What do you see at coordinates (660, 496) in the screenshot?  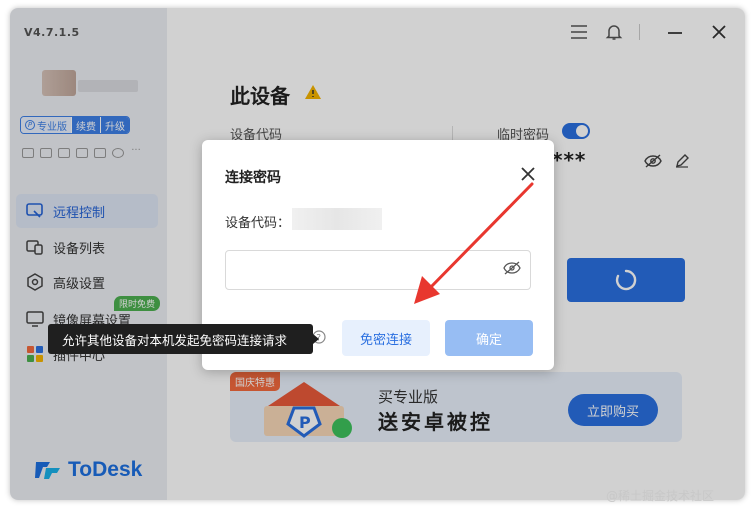 I see `watermark: @稀土掘金技术社区` at bounding box center [660, 496].